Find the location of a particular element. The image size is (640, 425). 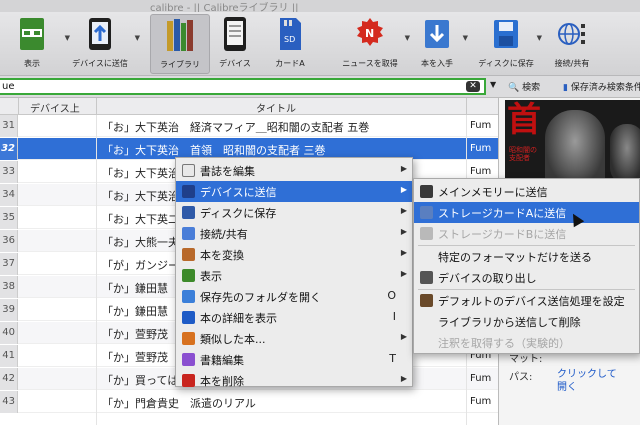

network-share-icon is located at coordinates (571, 34).